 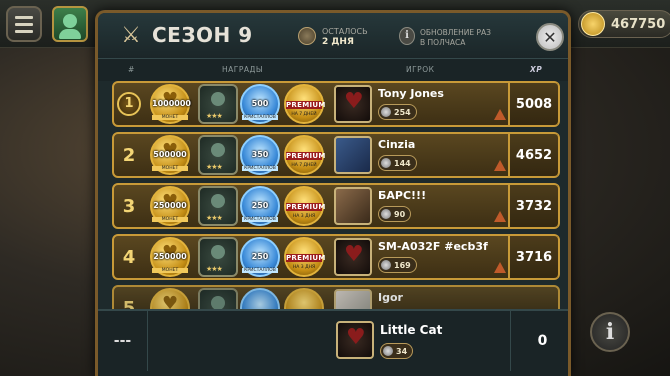 I want to click on level-badge: 144, so click(x=397, y=163).